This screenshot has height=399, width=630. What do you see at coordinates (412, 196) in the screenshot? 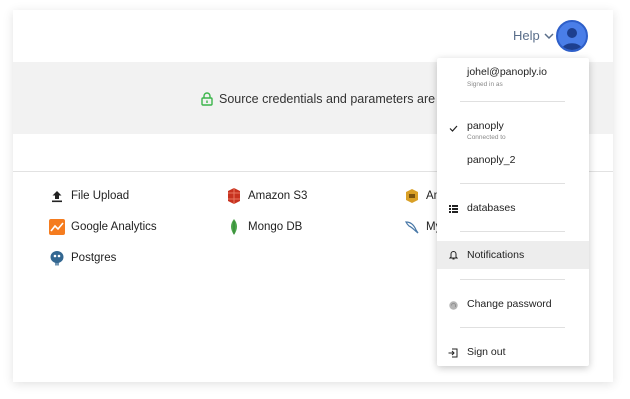
I see `amazon-icon` at bounding box center [412, 196].